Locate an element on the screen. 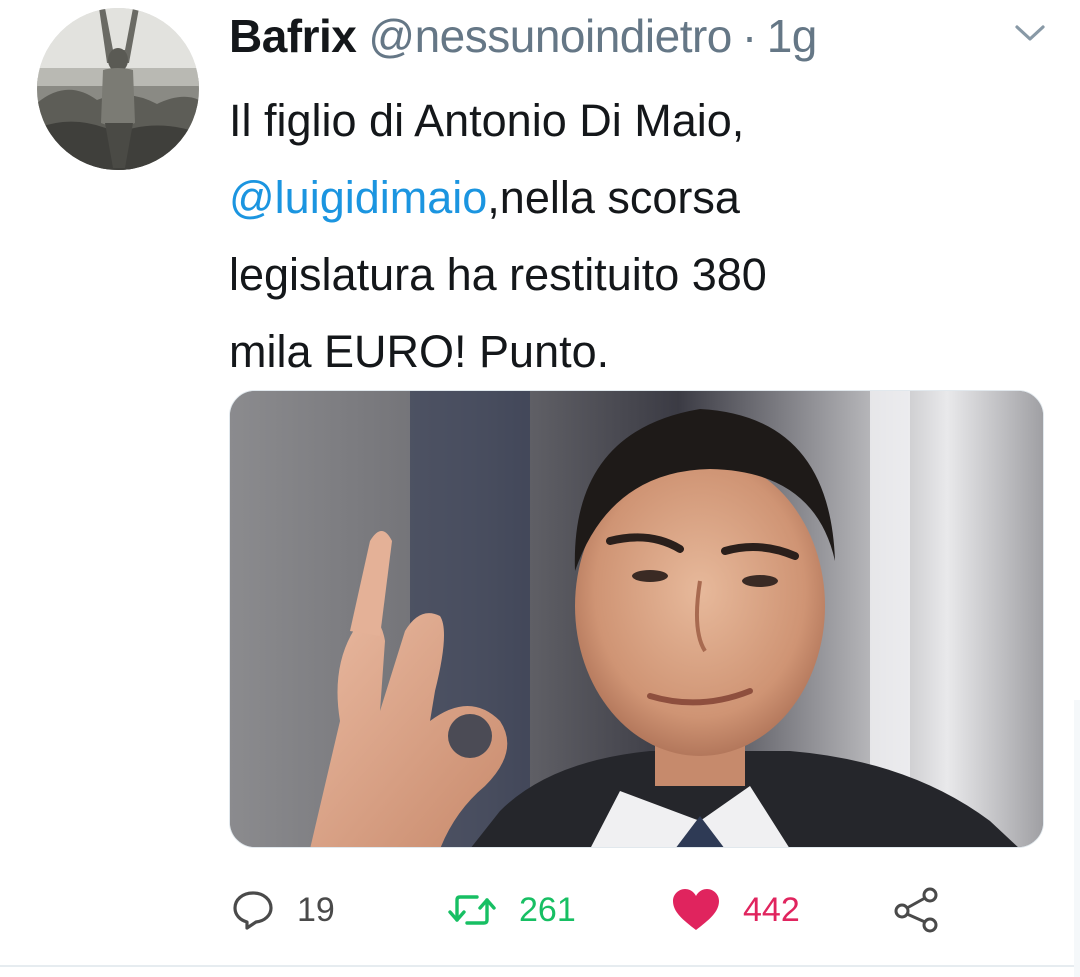 This screenshot has height=977, width=1080. like-button: 442 is located at coordinates (735, 910).